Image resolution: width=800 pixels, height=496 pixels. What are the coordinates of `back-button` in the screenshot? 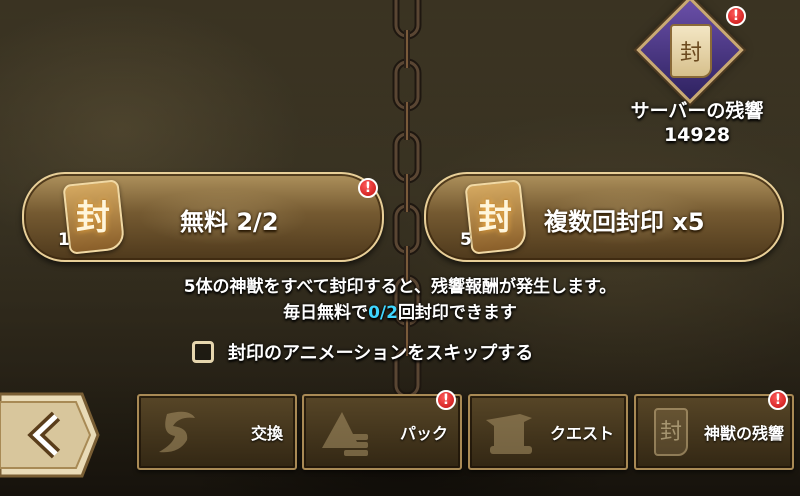 It's located at (50, 435).